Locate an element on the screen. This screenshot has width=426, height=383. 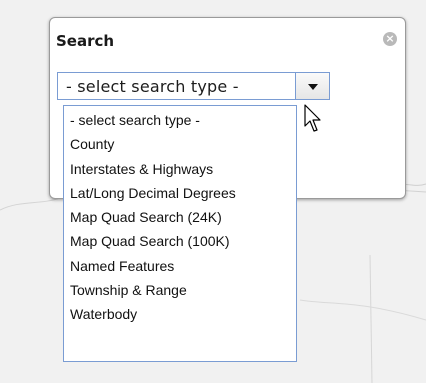
option-map-quad-100k: Map Quad Search (100K) is located at coordinates (180, 241).